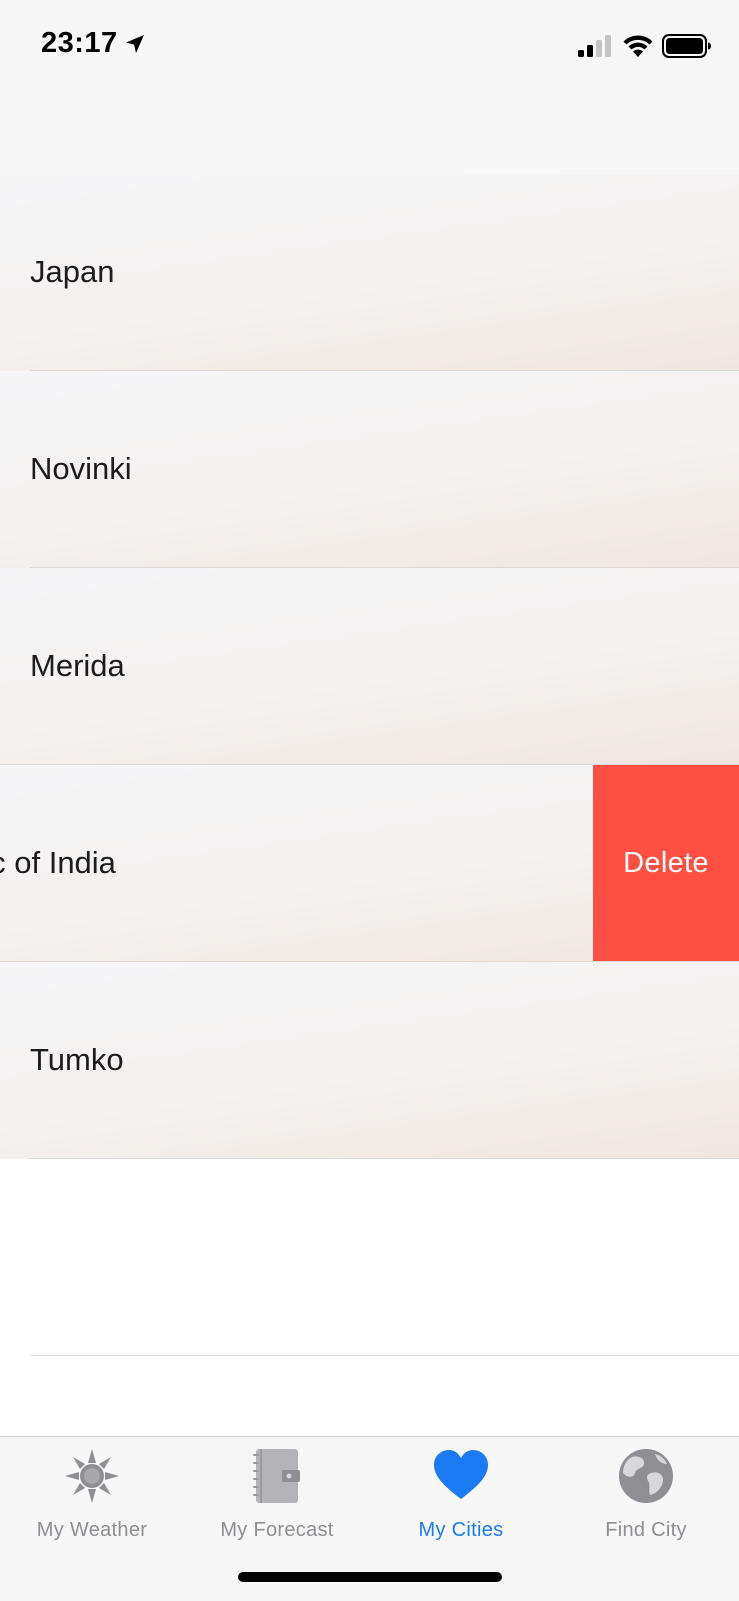 This screenshot has height=1601, width=739. What do you see at coordinates (638, 46) in the screenshot?
I see `wifi-icon` at bounding box center [638, 46].